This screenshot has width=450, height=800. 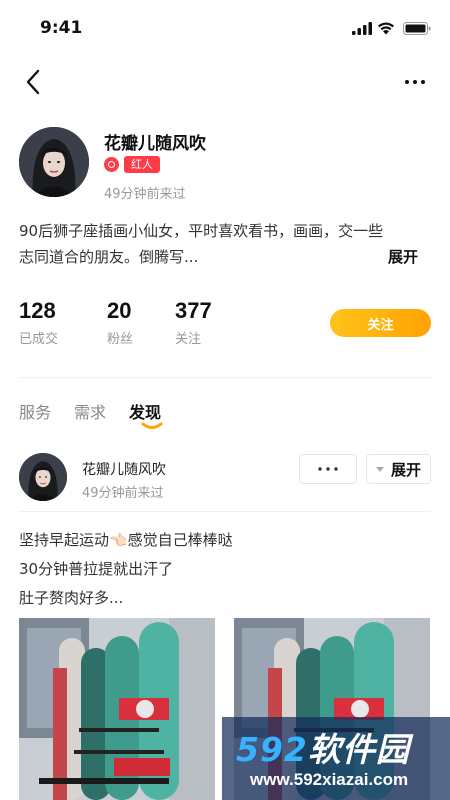 I want to click on watermark: 592软件园 www.592xiazai.com, so click(x=336, y=758).